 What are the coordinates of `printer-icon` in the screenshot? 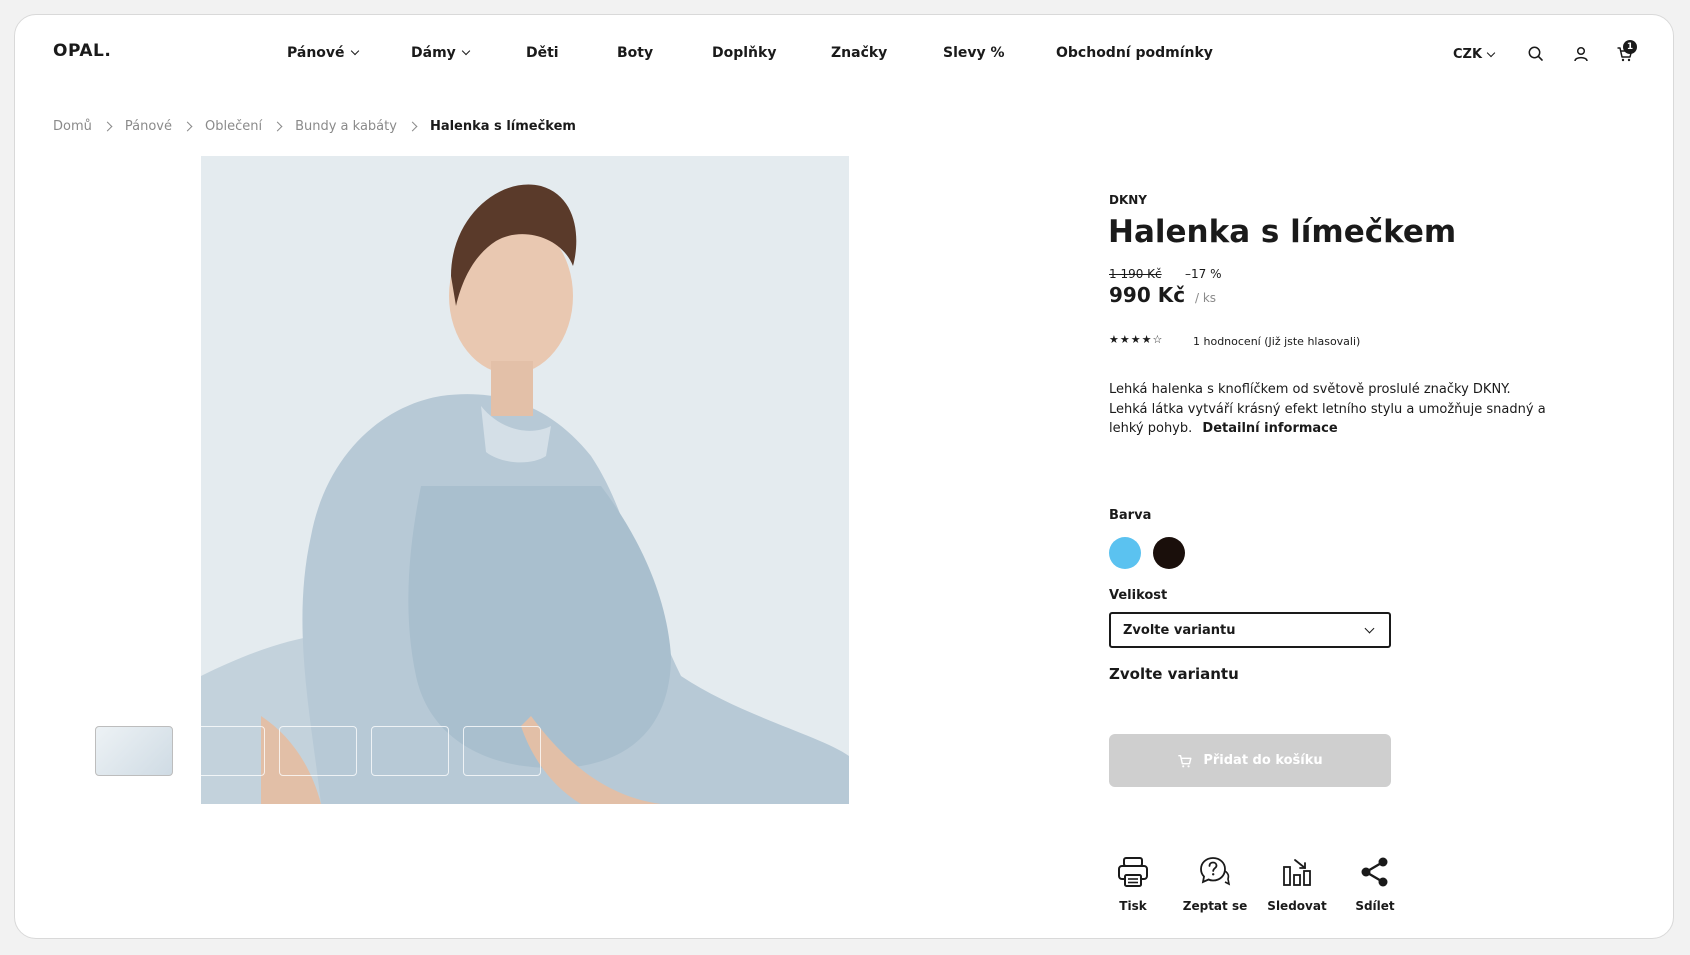 It's located at (1133, 872).